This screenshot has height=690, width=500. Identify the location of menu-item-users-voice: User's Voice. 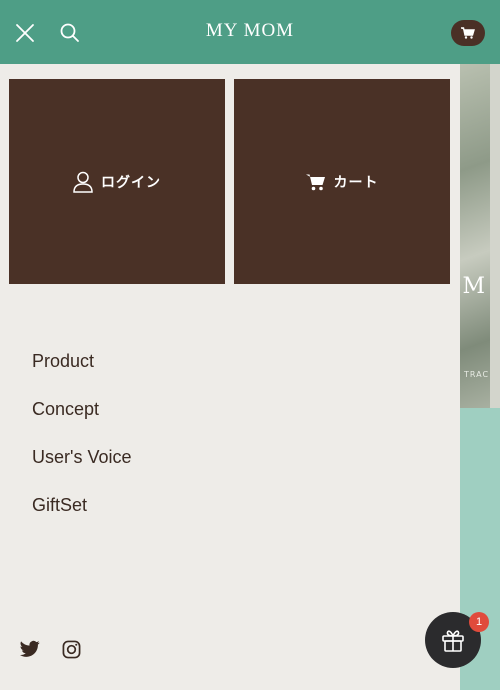
(81, 470).